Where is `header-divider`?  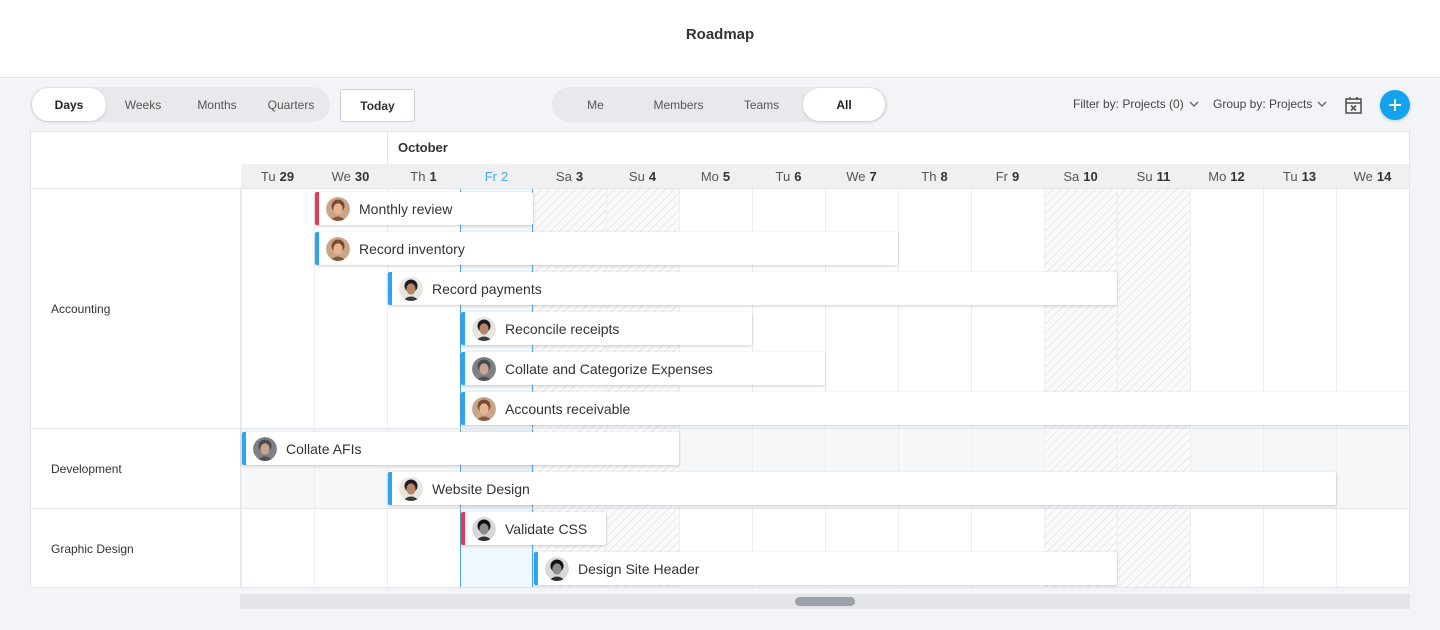
header-divider is located at coordinates (720, 188).